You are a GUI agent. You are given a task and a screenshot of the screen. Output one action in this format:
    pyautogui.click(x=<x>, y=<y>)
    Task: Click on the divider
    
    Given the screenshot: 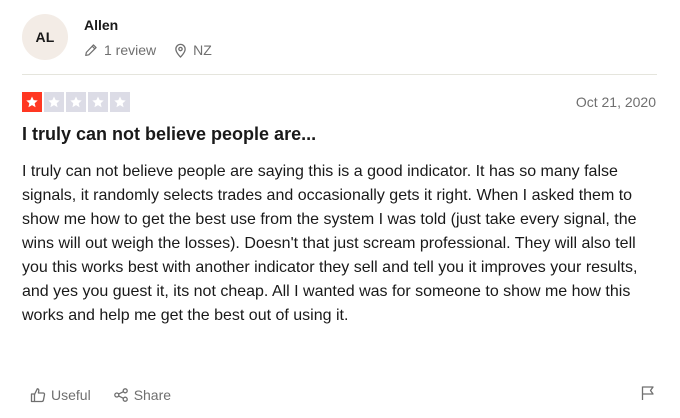 What is the action you would take?
    pyautogui.click(x=339, y=74)
    